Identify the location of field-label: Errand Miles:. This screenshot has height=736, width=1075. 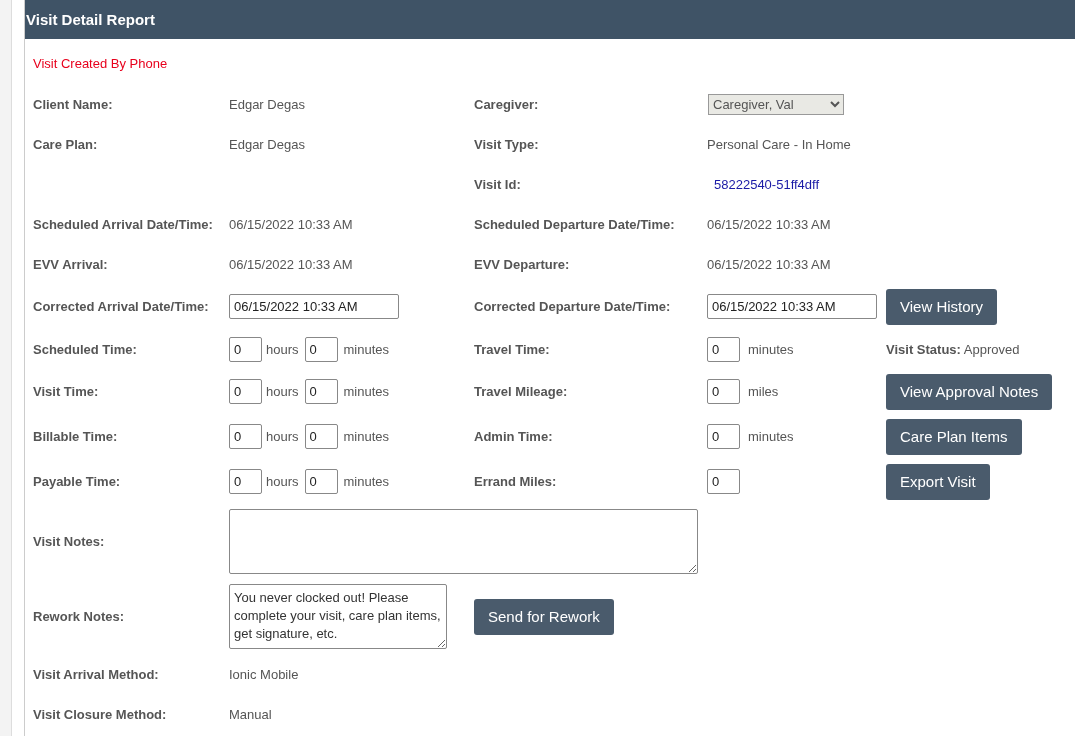
(515, 481).